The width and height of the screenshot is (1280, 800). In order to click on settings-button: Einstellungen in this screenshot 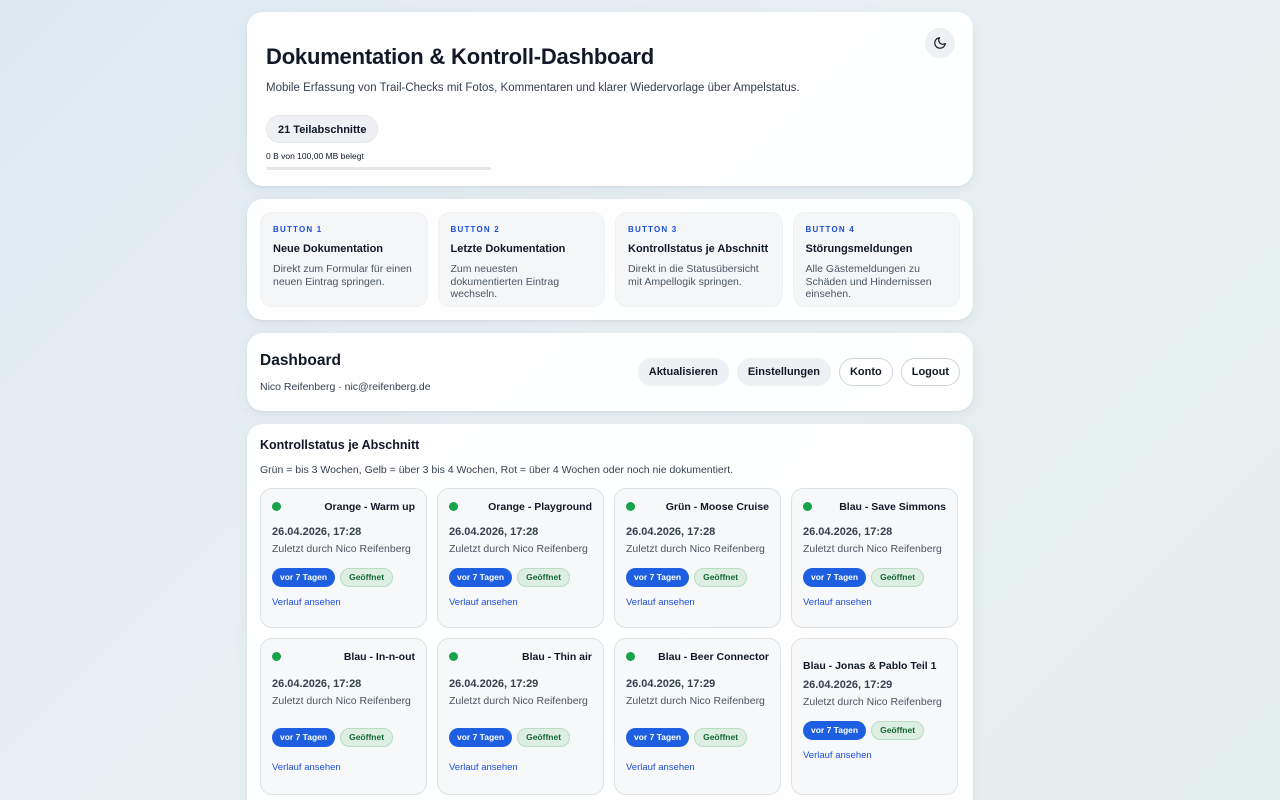, I will do `click(783, 372)`.